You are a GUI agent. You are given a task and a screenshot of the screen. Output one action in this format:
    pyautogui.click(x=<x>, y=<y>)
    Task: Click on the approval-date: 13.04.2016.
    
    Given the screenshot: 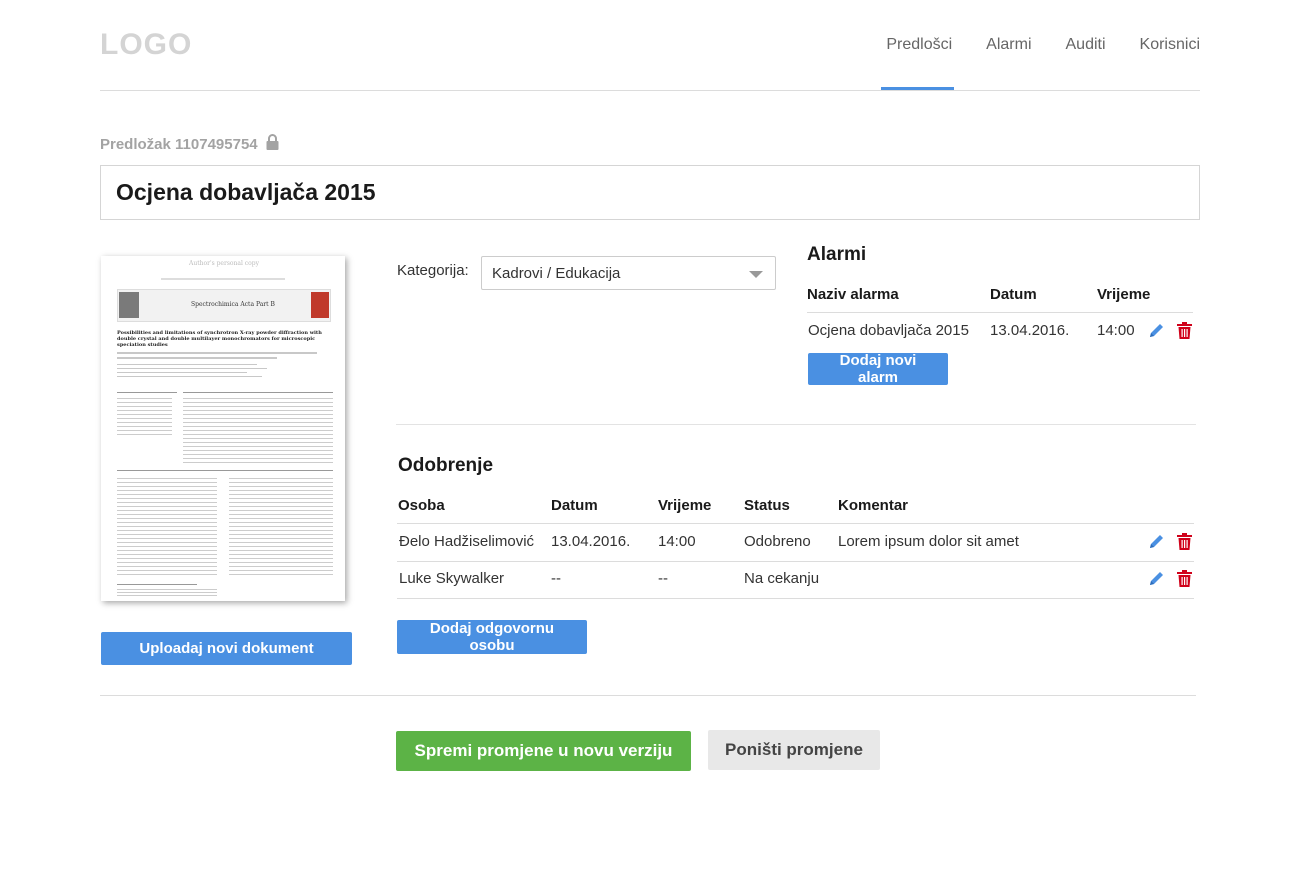 What is the action you would take?
    pyautogui.click(x=591, y=541)
    